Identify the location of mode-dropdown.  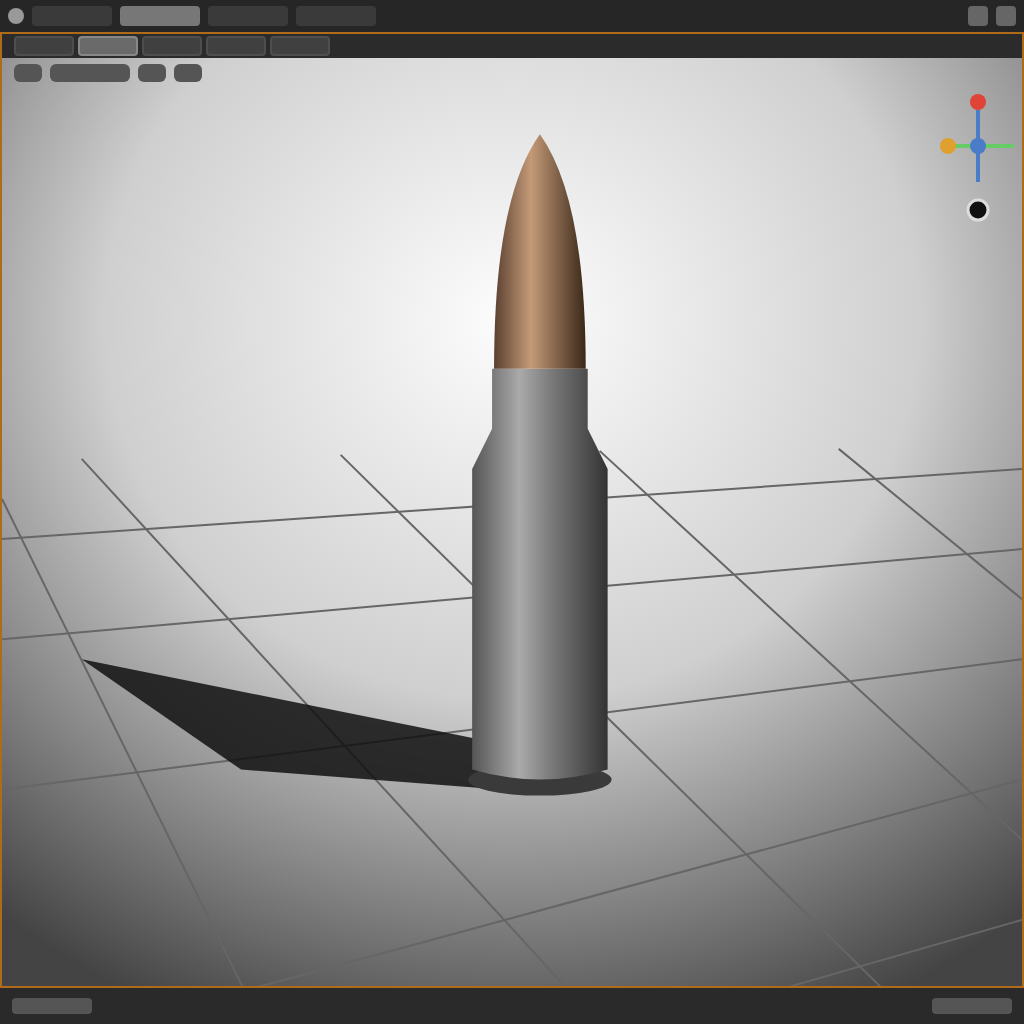
(90, 73).